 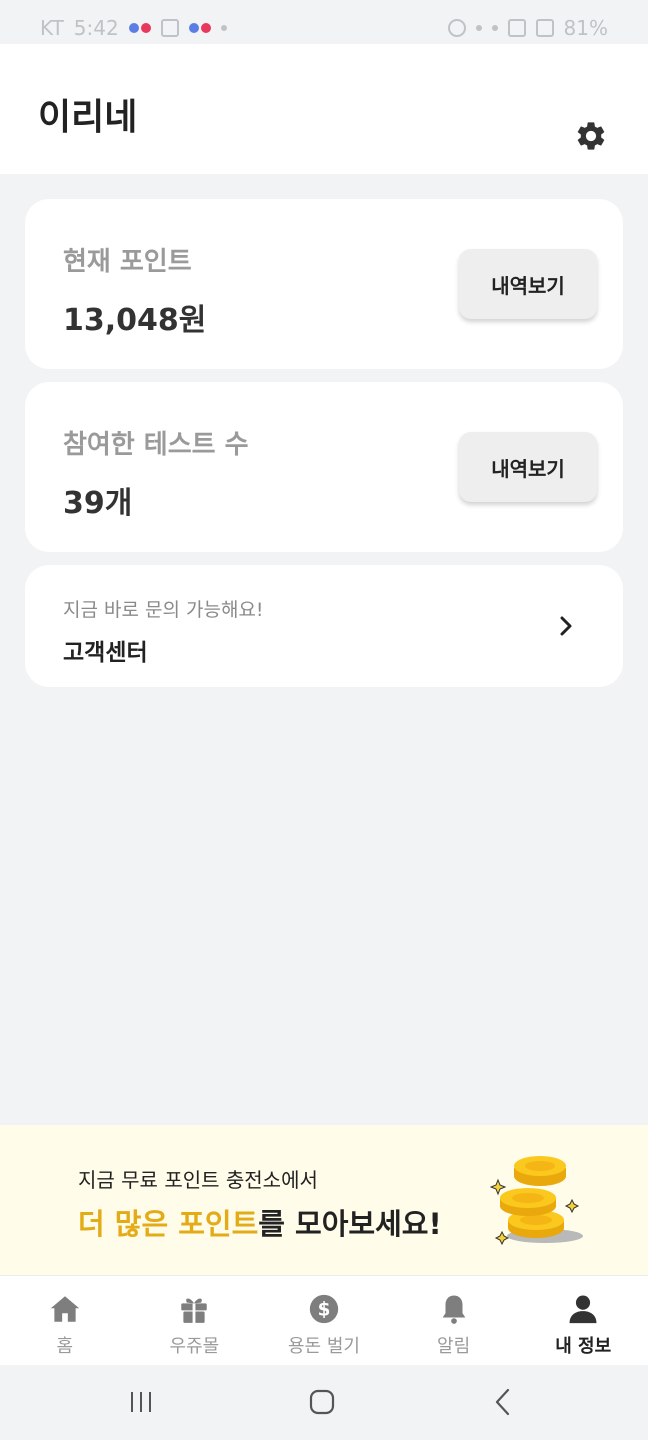 I want to click on bottom-tab-bar: 홈 우쥬몰 $ 용돈 벌기 알림 내 정보, so click(x=324, y=1320).